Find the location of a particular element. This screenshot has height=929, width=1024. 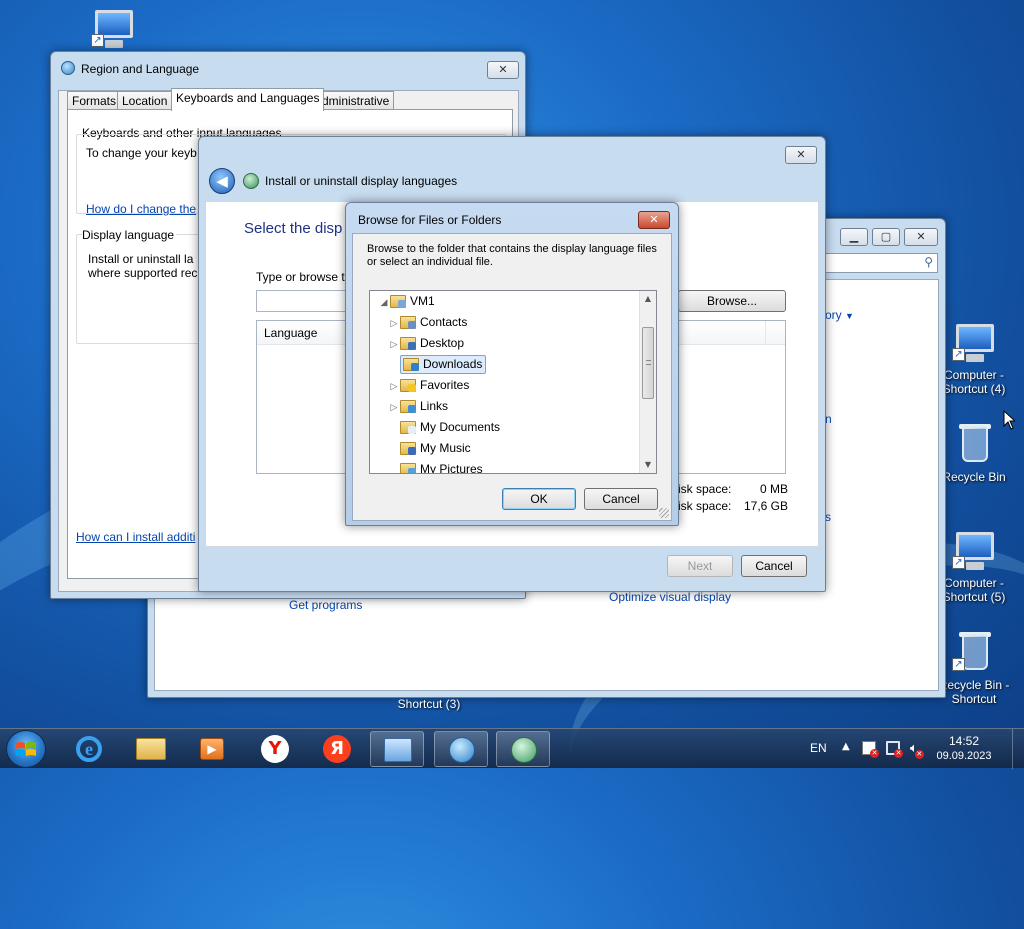

back-arrow-icon: ◀ is located at coordinates (222, 181).